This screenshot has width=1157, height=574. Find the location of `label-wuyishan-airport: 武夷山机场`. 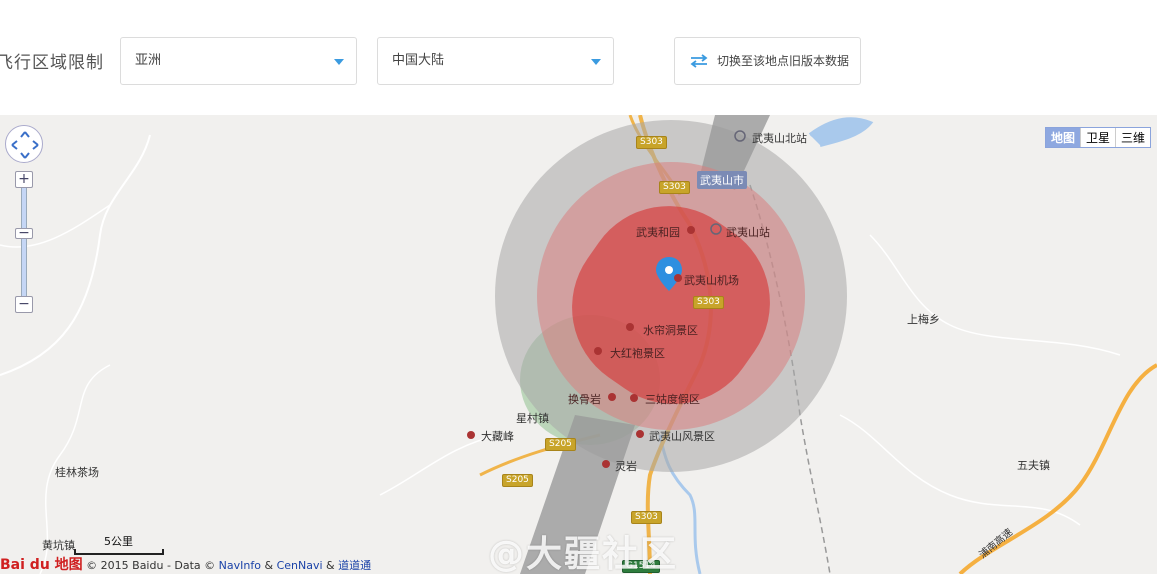

label-wuyishan-airport: 武夷山机场 is located at coordinates (711, 280).